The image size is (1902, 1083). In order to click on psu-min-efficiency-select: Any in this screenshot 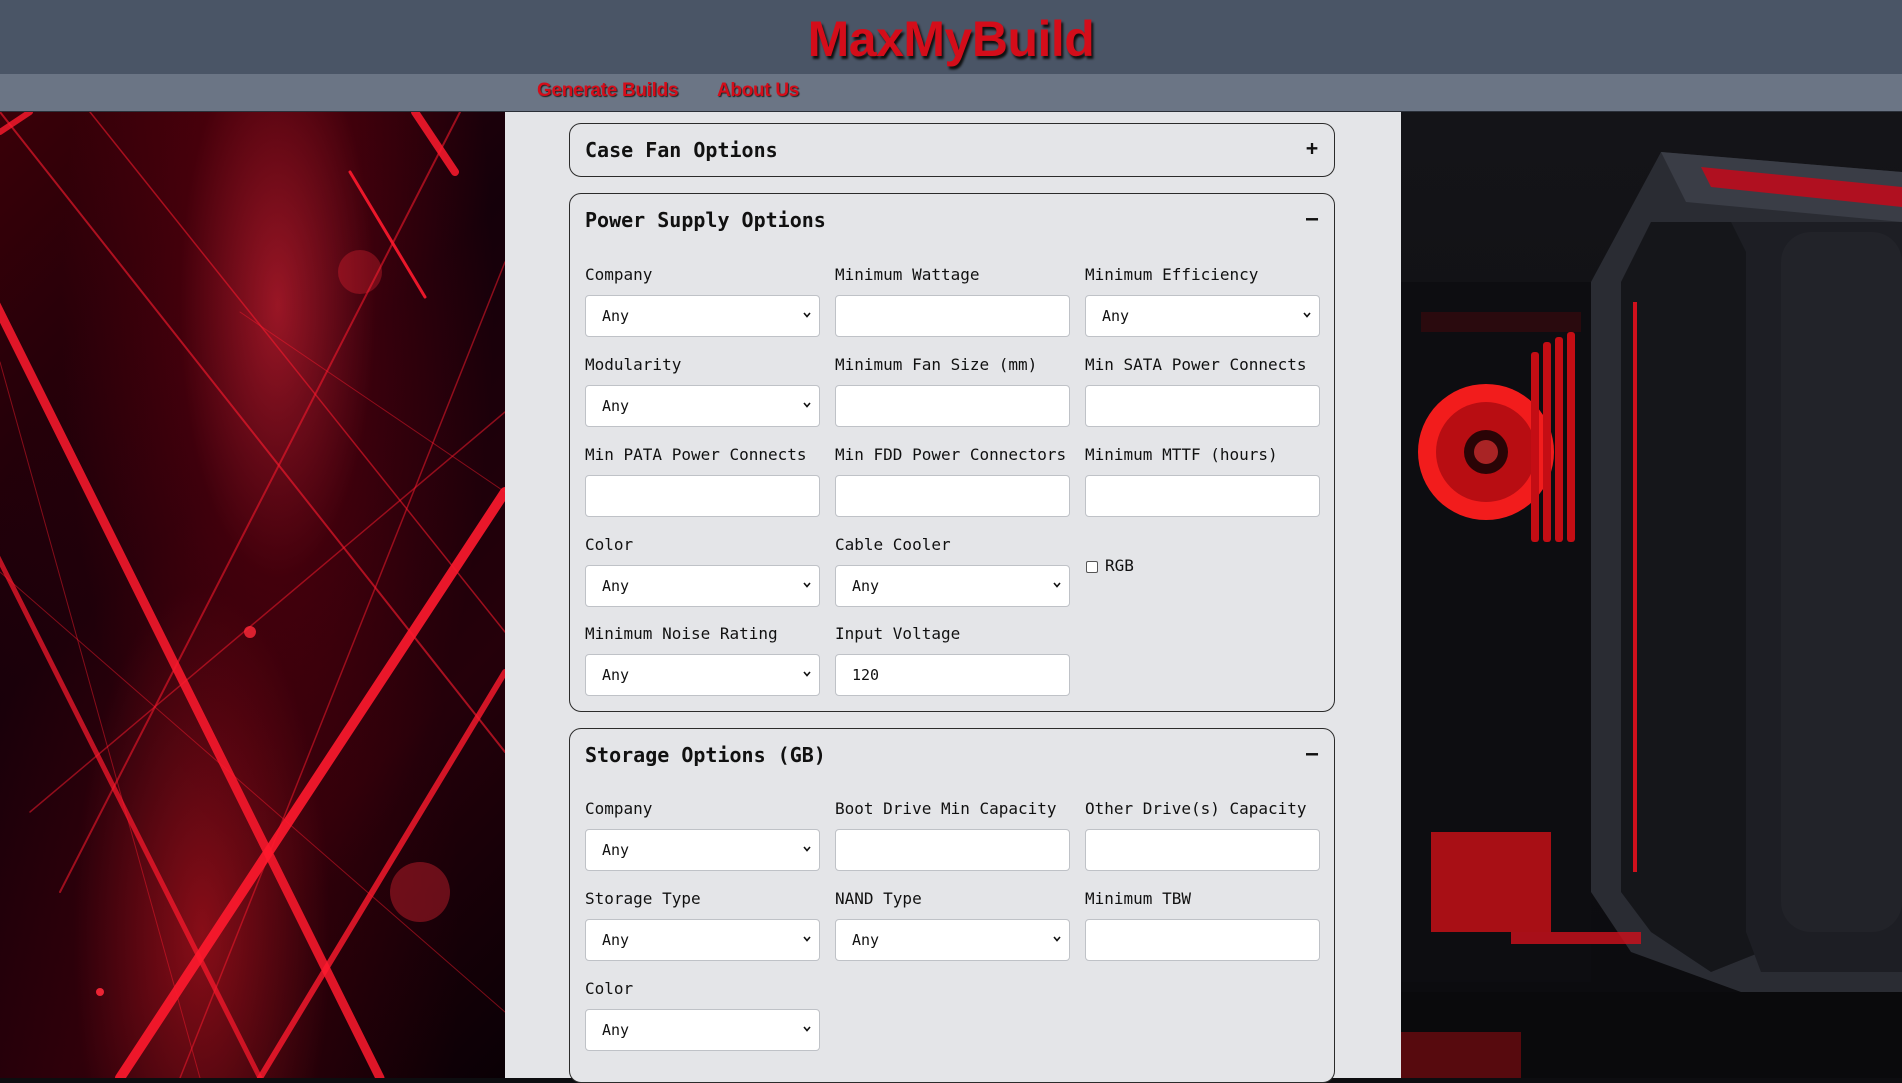, I will do `click(1202, 316)`.